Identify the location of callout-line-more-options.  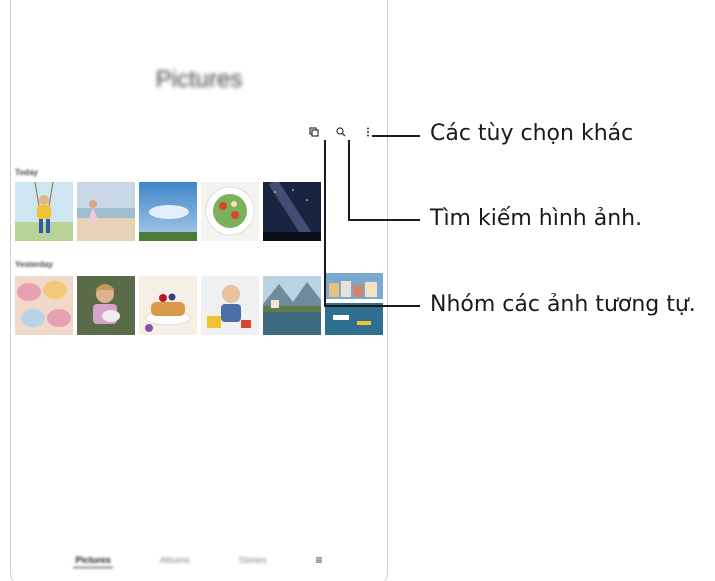
(396, 136).